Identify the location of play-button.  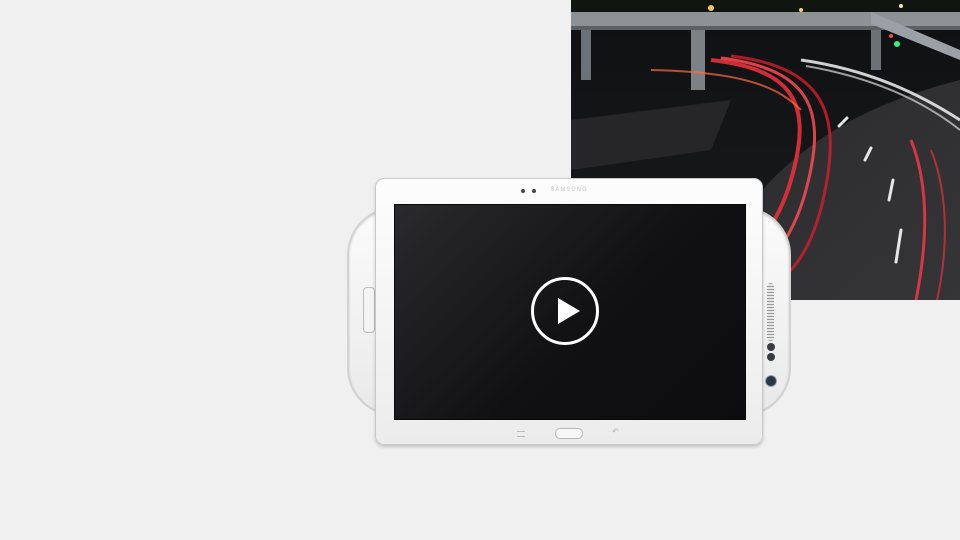
(565, 311).